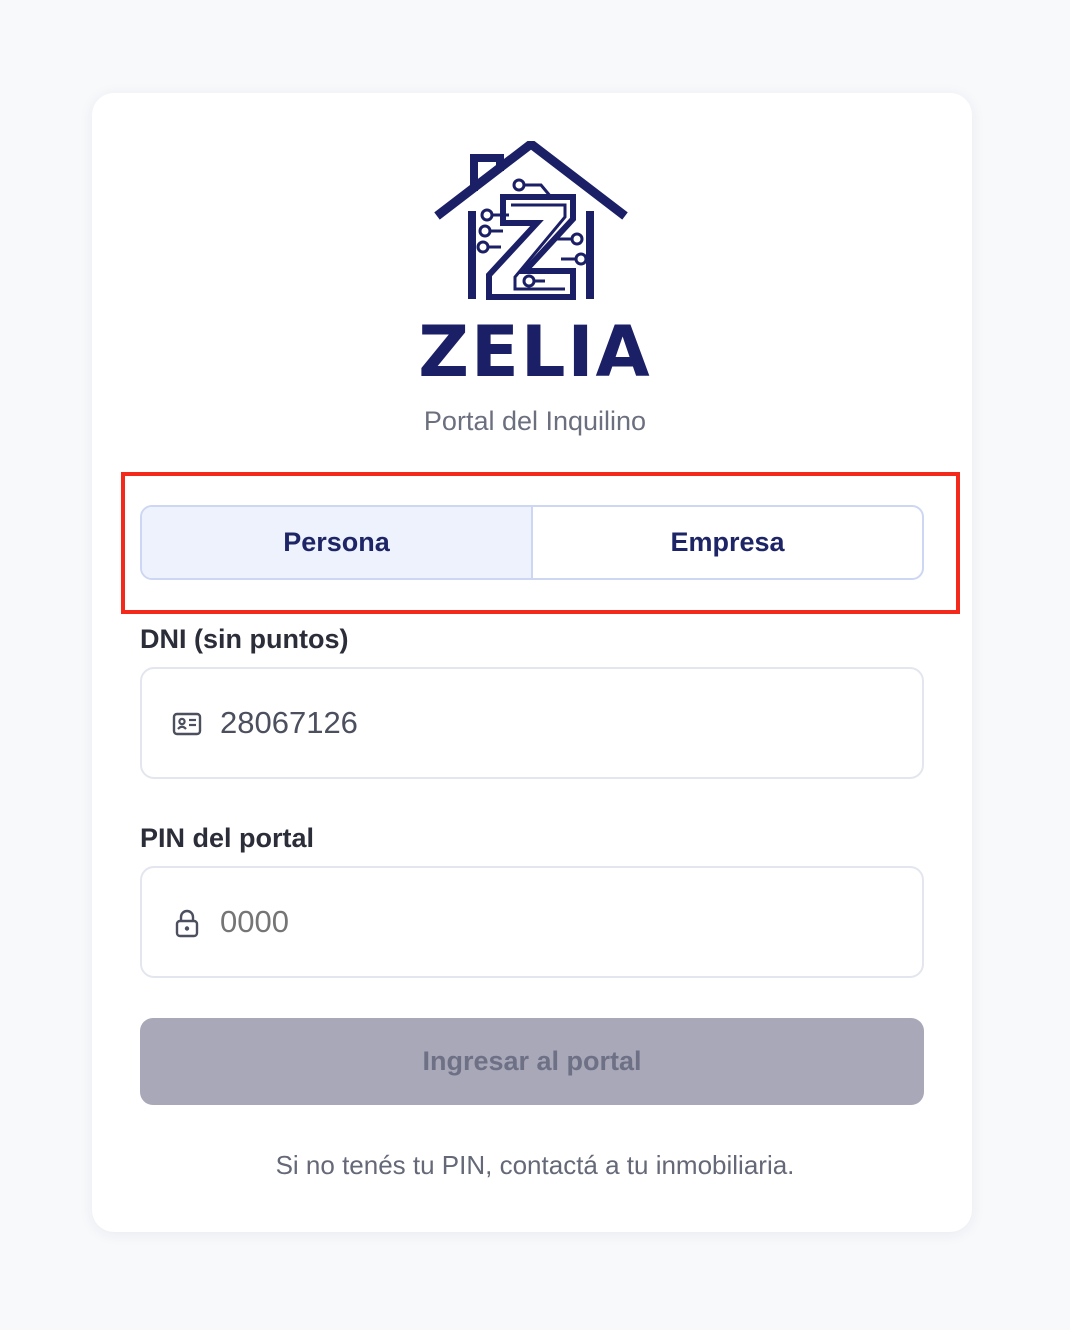 Image resolution: width=1070 pixels, height=1330 pixels. I want to click on pin-label: PIN del portal, so click(227, 838).